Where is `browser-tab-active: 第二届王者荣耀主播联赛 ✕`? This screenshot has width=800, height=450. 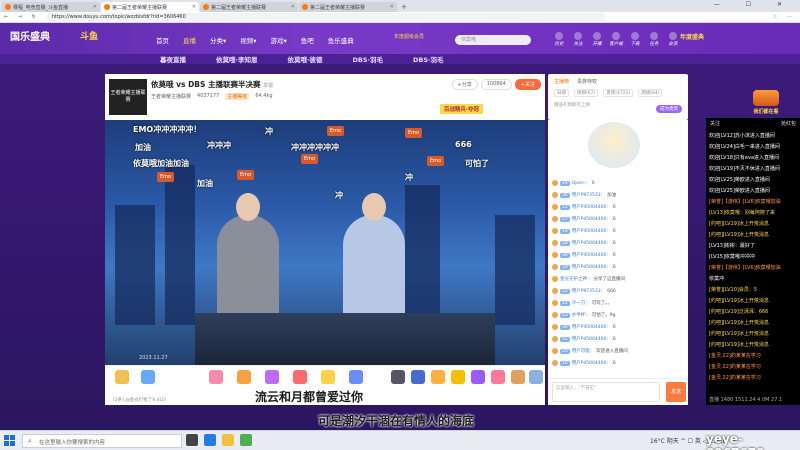 browser-tab-active: 第二届王者荣耀主播联赛 ✕ is located at coordinates (150, 7).